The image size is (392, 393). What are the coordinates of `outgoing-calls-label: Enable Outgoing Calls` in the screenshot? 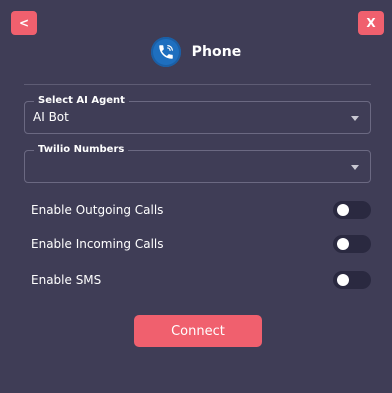 It's located at (97, 210).